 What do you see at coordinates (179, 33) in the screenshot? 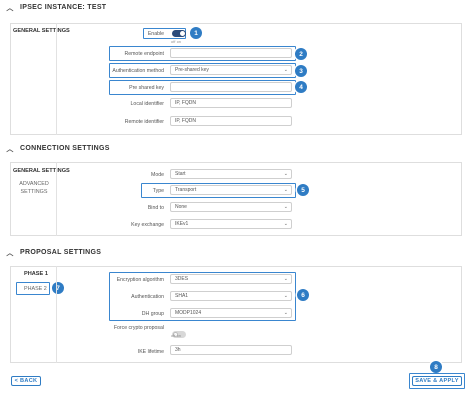
I see `enable-toggle` at bounding box center [179, 33].